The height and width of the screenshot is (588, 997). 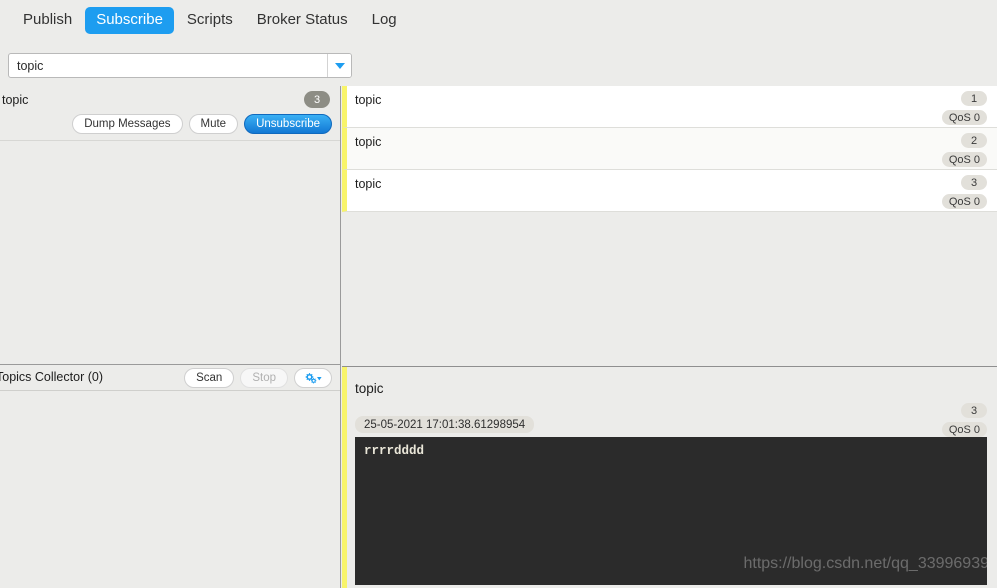 I want to click on mute-button: Mute, so click(x=213, y=124).